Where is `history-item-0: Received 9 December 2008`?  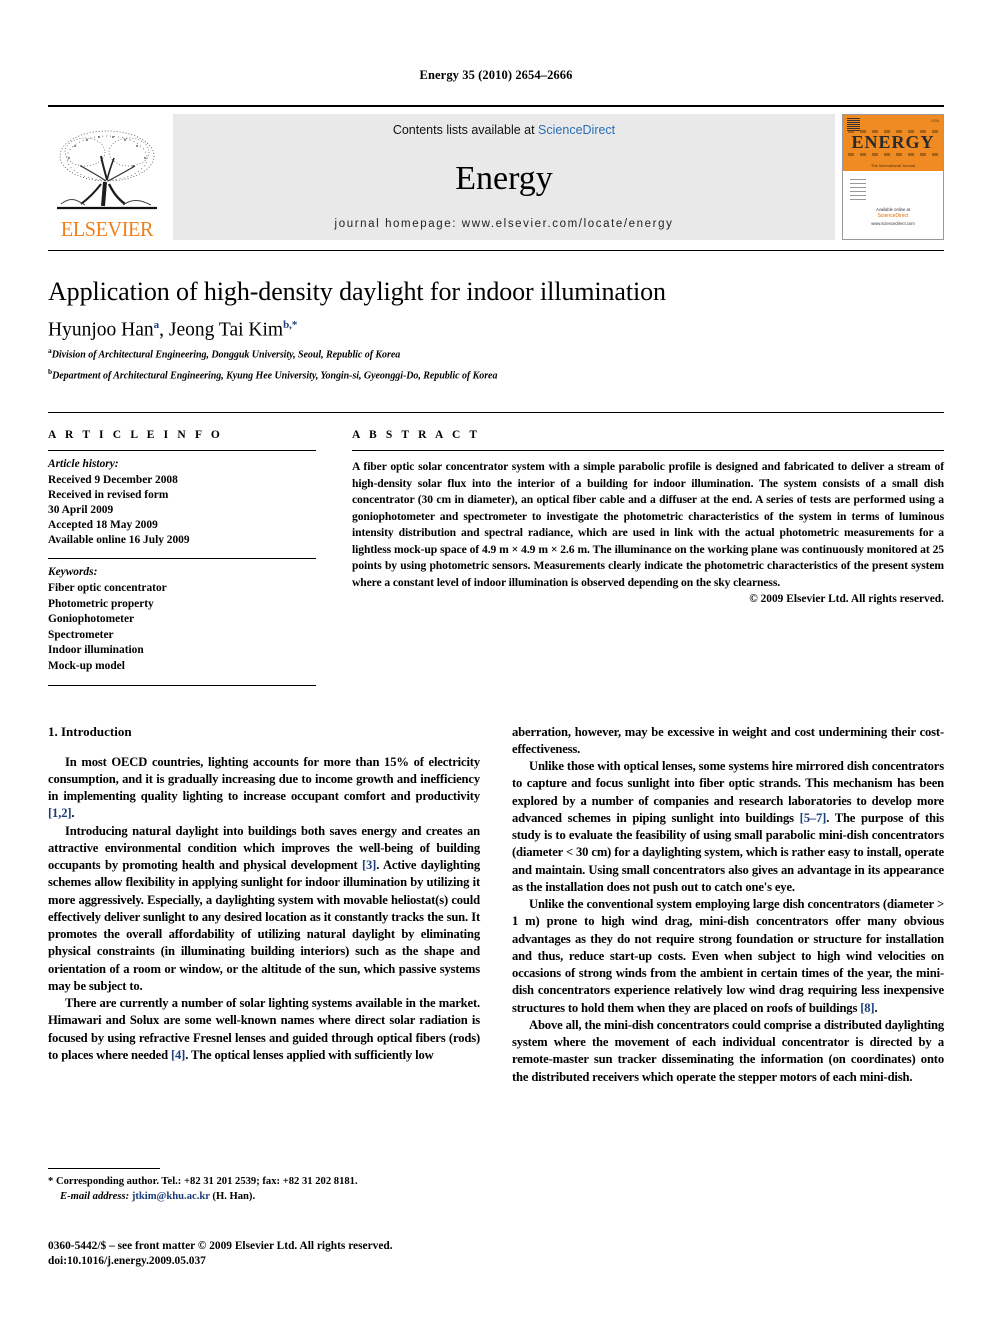 history-item-0: Received 9 December 2008 is located at coordinates (113, 479).